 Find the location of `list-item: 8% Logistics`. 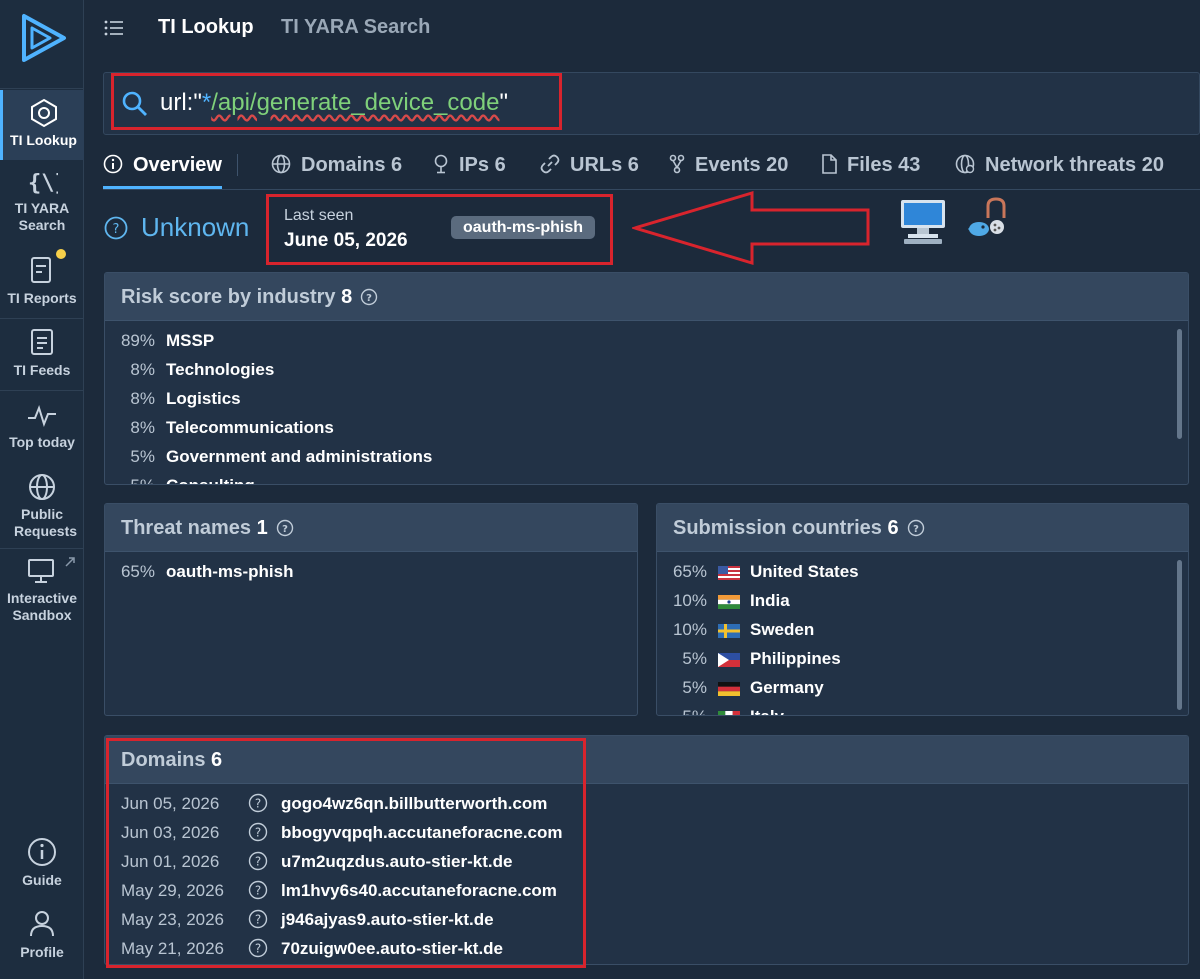

list-item: 8% Logistics is located at coordinates (646, 399).